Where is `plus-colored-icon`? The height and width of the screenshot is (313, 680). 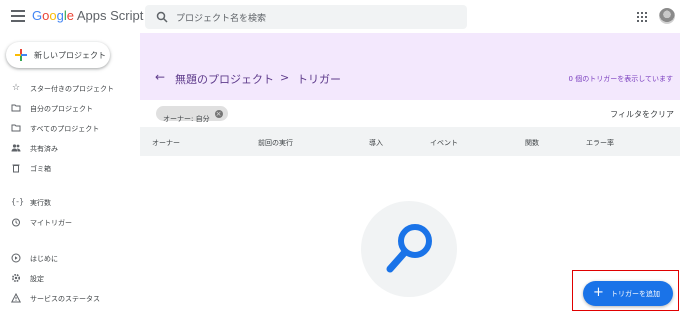
plus-colored-icon is located at coordinates (21, 55).